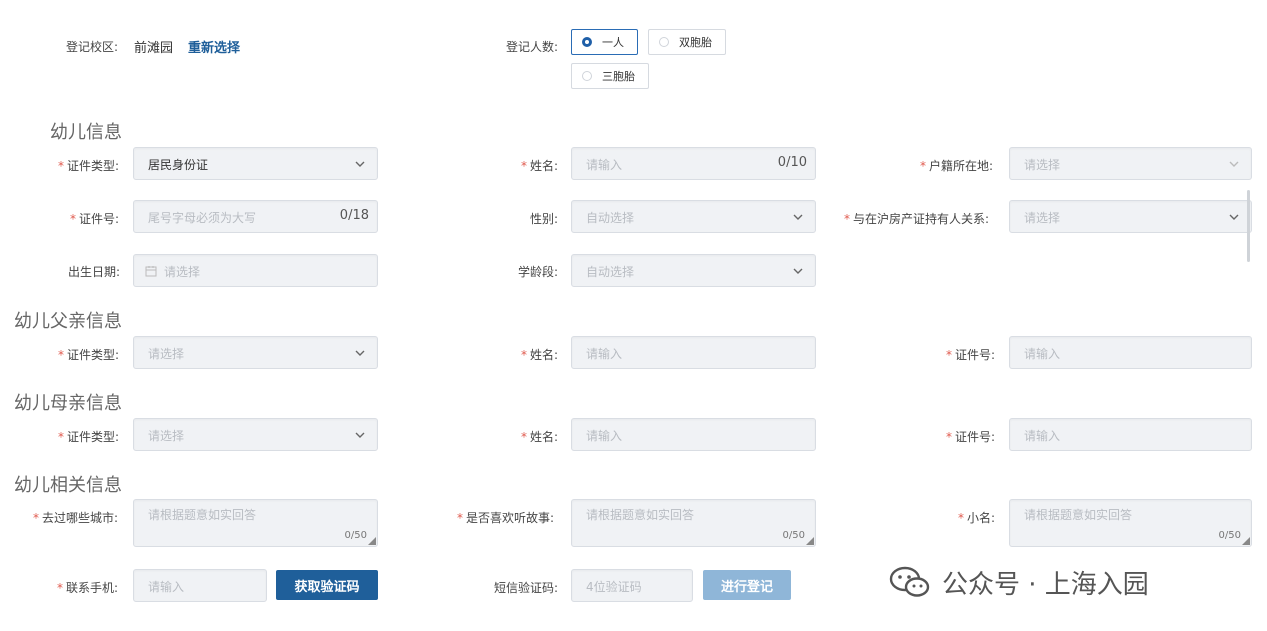 The height and width of the screenshot is (631, 1267). I want to click on child-household-select: 请选择, so click(1130, 163).